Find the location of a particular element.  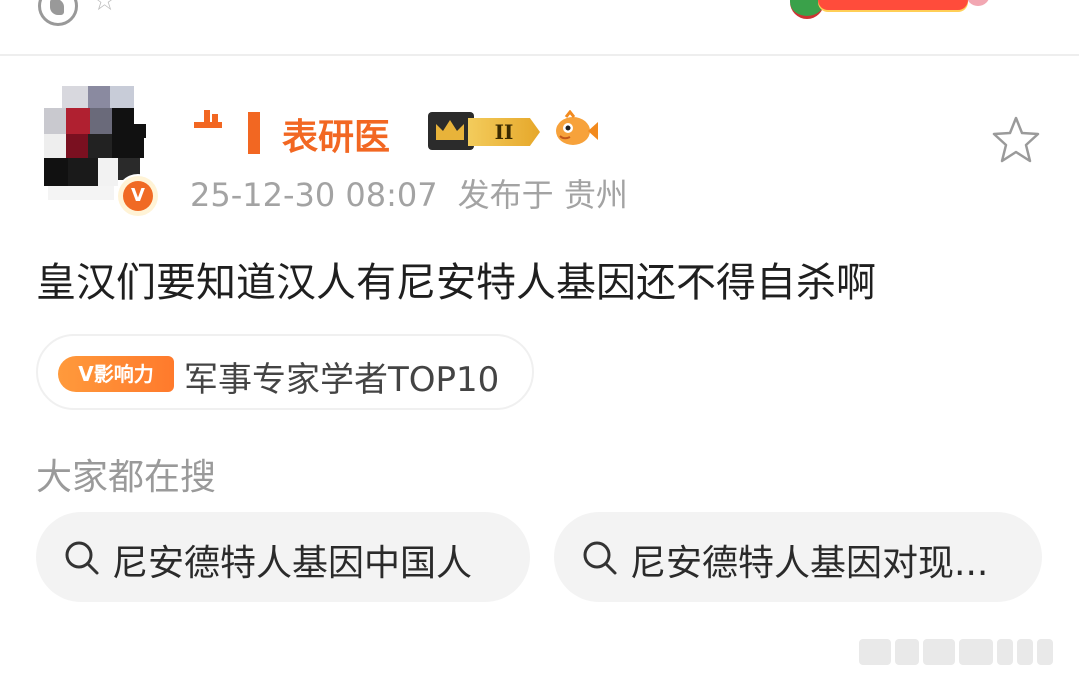

star-icon is located at coordinates (1016, 140).